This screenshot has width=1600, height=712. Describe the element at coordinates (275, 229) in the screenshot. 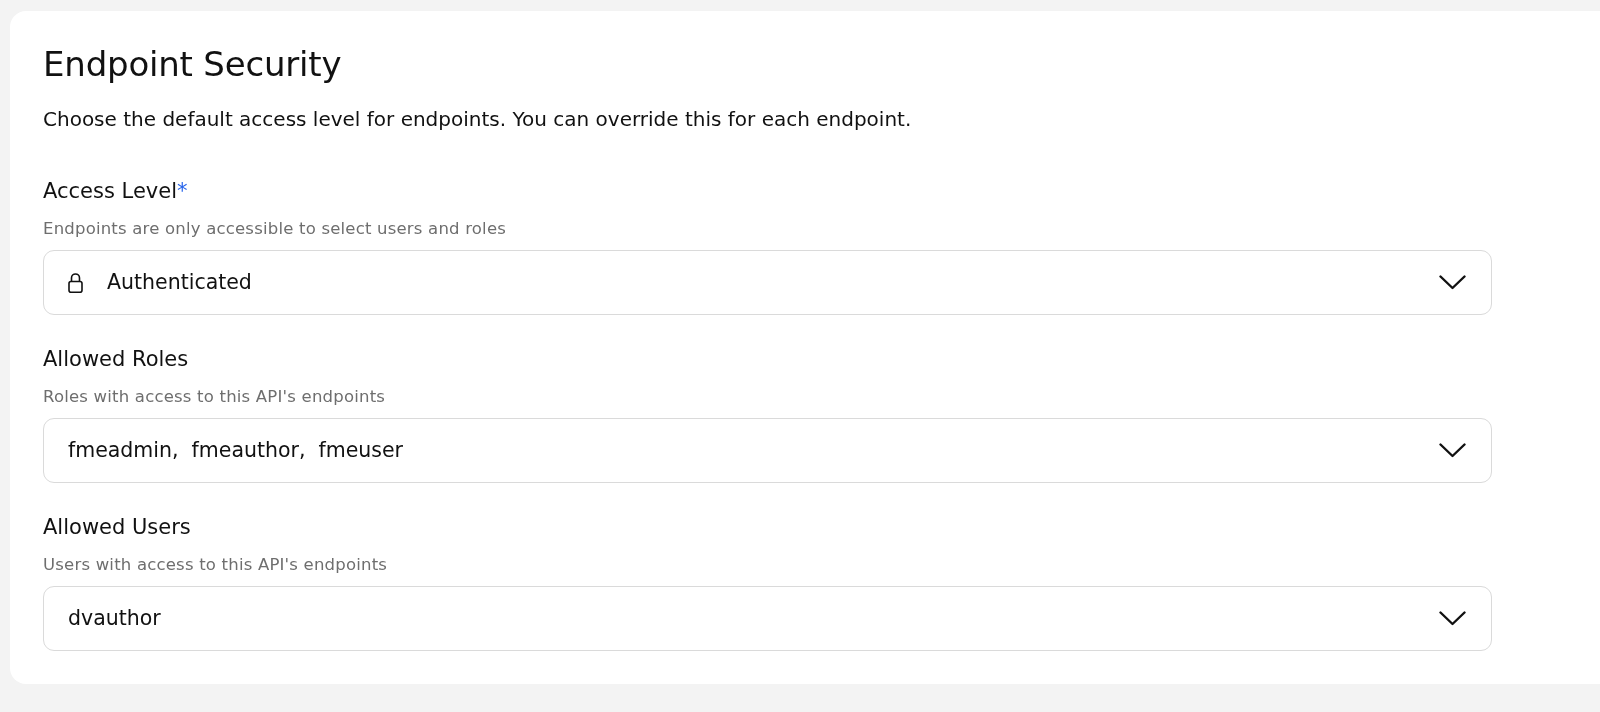

I see `field-hint: Endpoints are only accessible to select users and roles` at that location.